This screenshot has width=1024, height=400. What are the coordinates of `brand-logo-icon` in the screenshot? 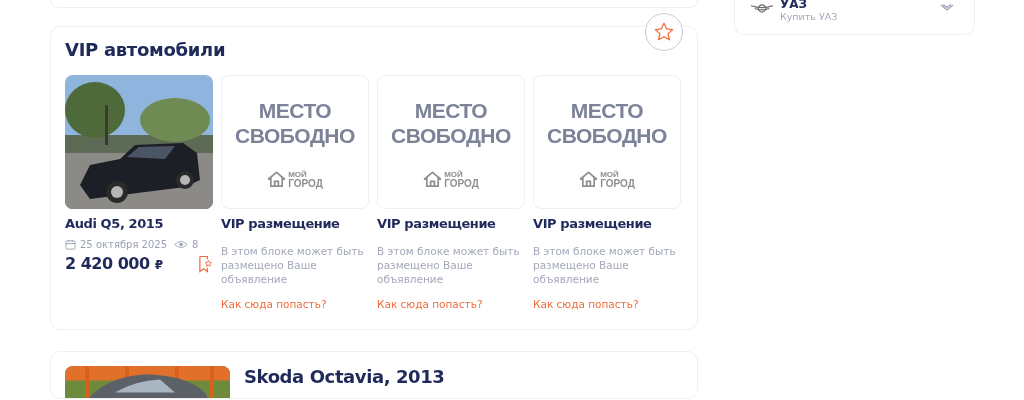 It's located at (762, 8).